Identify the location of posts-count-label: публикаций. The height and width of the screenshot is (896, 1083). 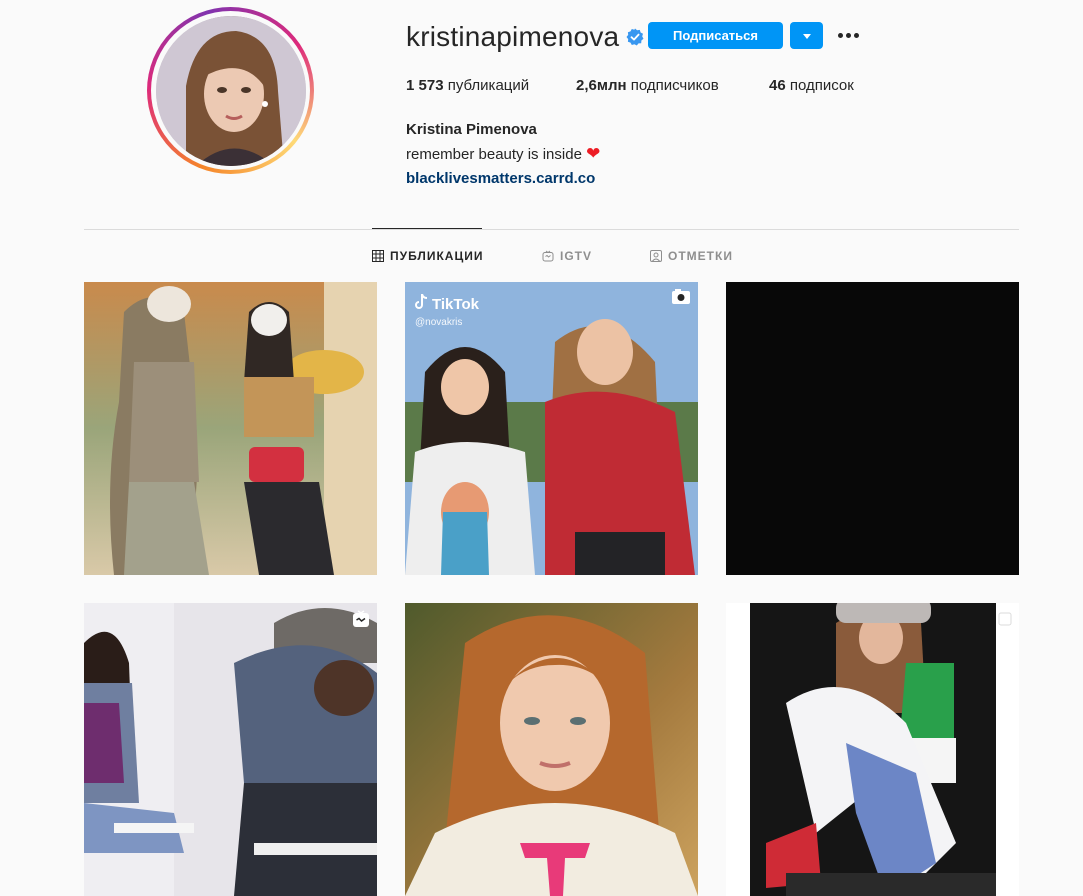
(486, 85).